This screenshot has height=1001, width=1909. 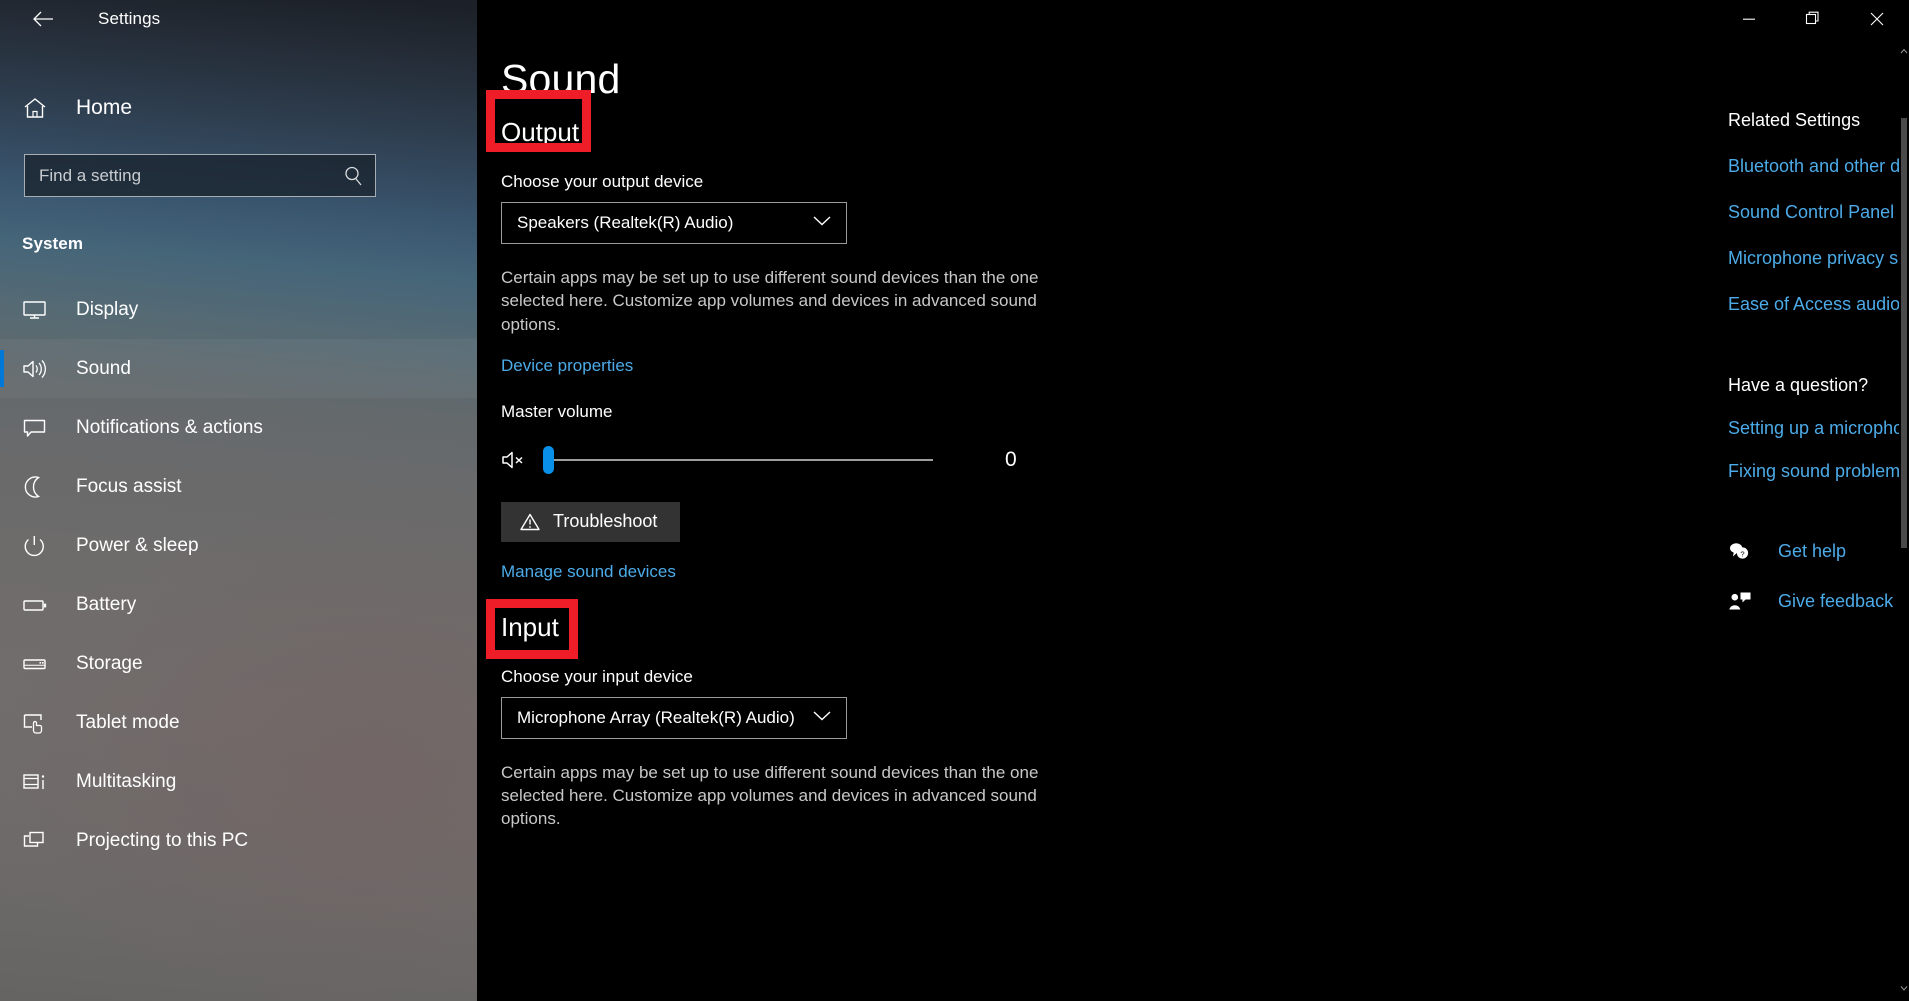 I want to click on drive-icon, so click(x=43, y=664).